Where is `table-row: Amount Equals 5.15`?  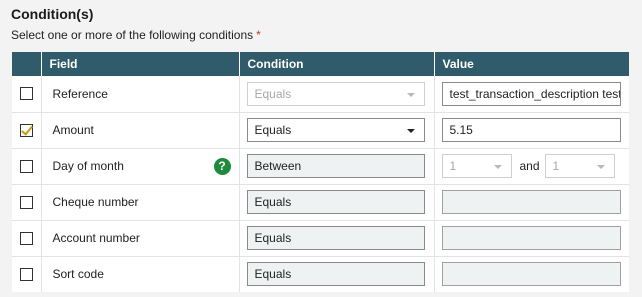
table-row: Amount Equals 5.15 is located at coordinates (320, 130).